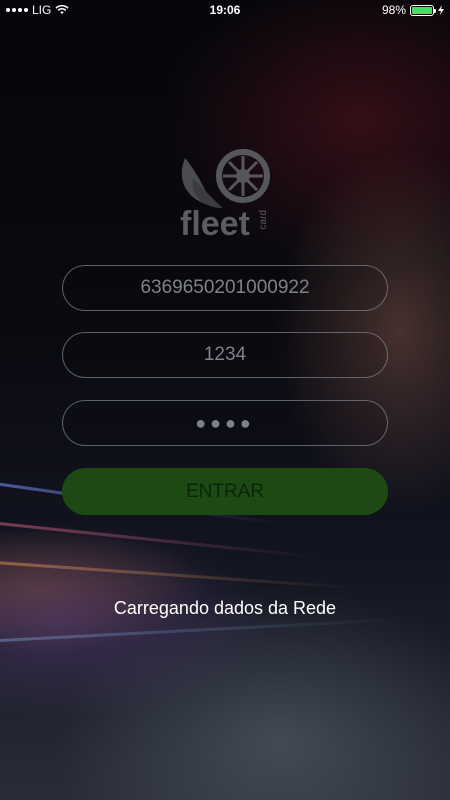  Describe the element at coordinates (225, 608) in the screenshot. I see `loading-status-text: Carregando dados da Rede` at that location.